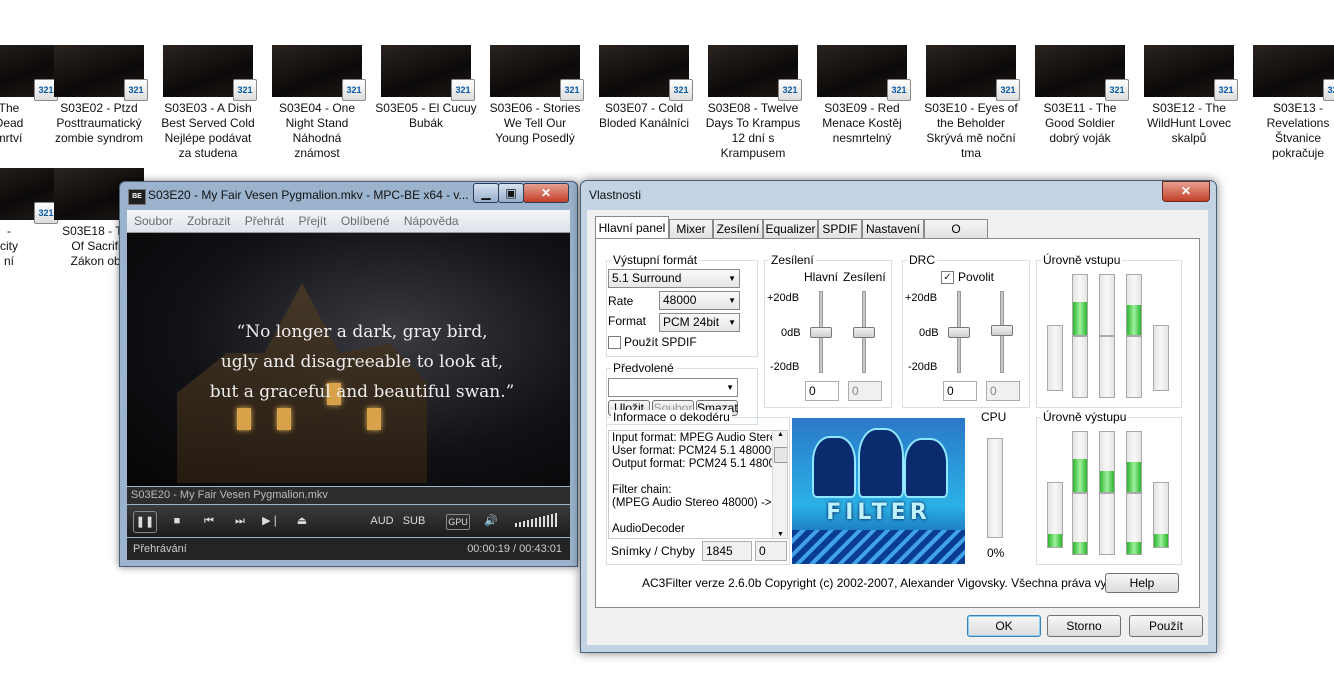 Image resolution: width=1334 pixels, height=698 pixels. I want to click on decoder-info-line: AudioDecoder, so click(648, 529).